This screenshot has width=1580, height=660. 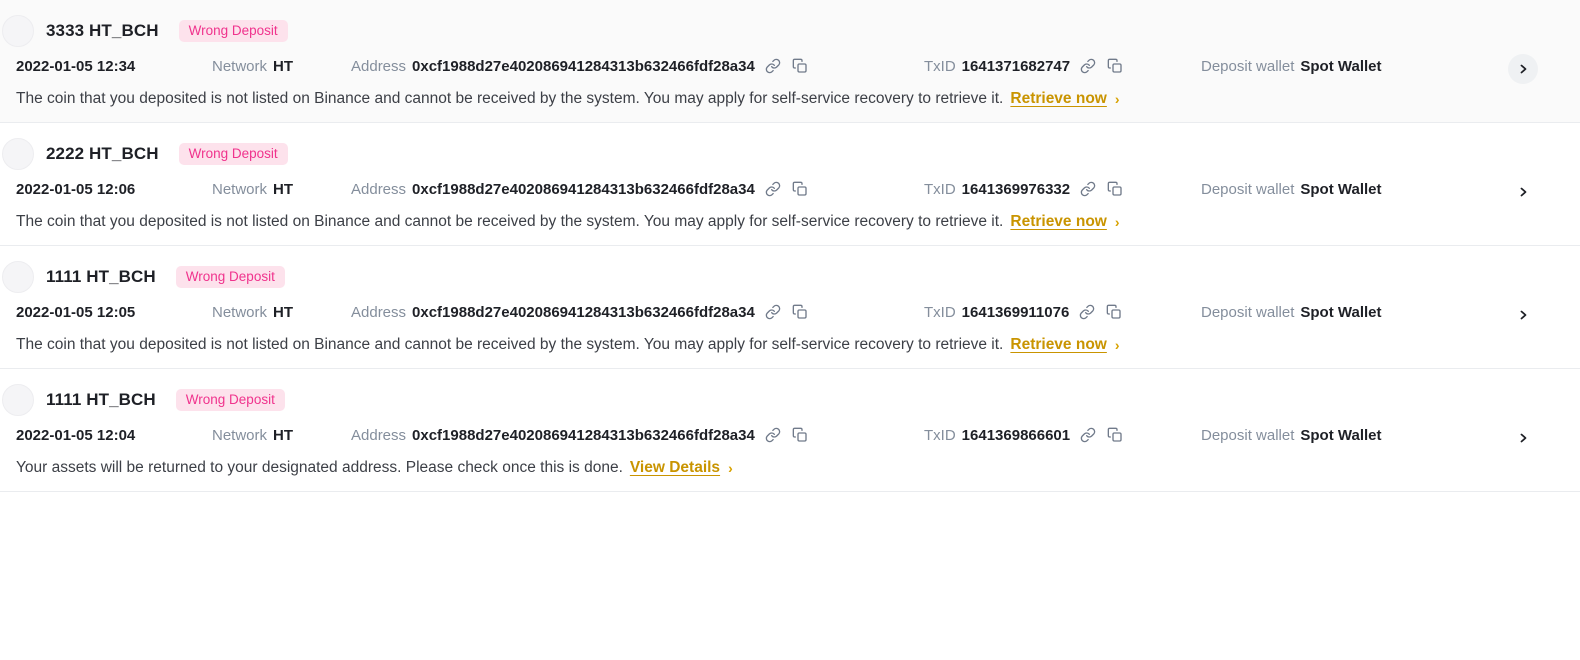 I want to click on deposit-amount: 1111 HT_BCH, so click(x=101, y=276).